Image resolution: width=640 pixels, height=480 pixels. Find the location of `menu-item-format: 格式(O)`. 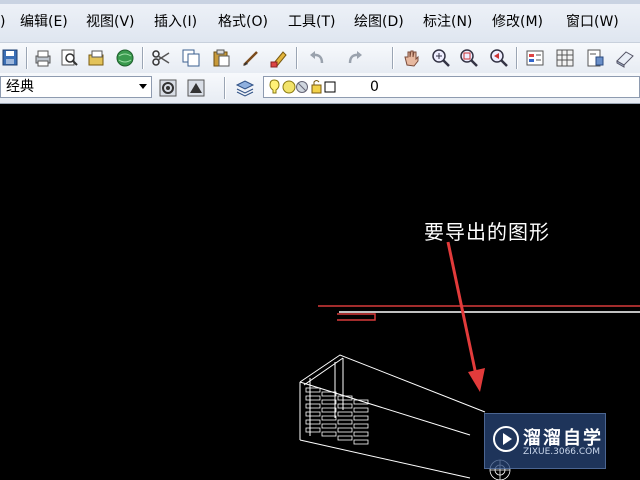

menu-item-format: 格式(O) is located at coordinates (243, 22).